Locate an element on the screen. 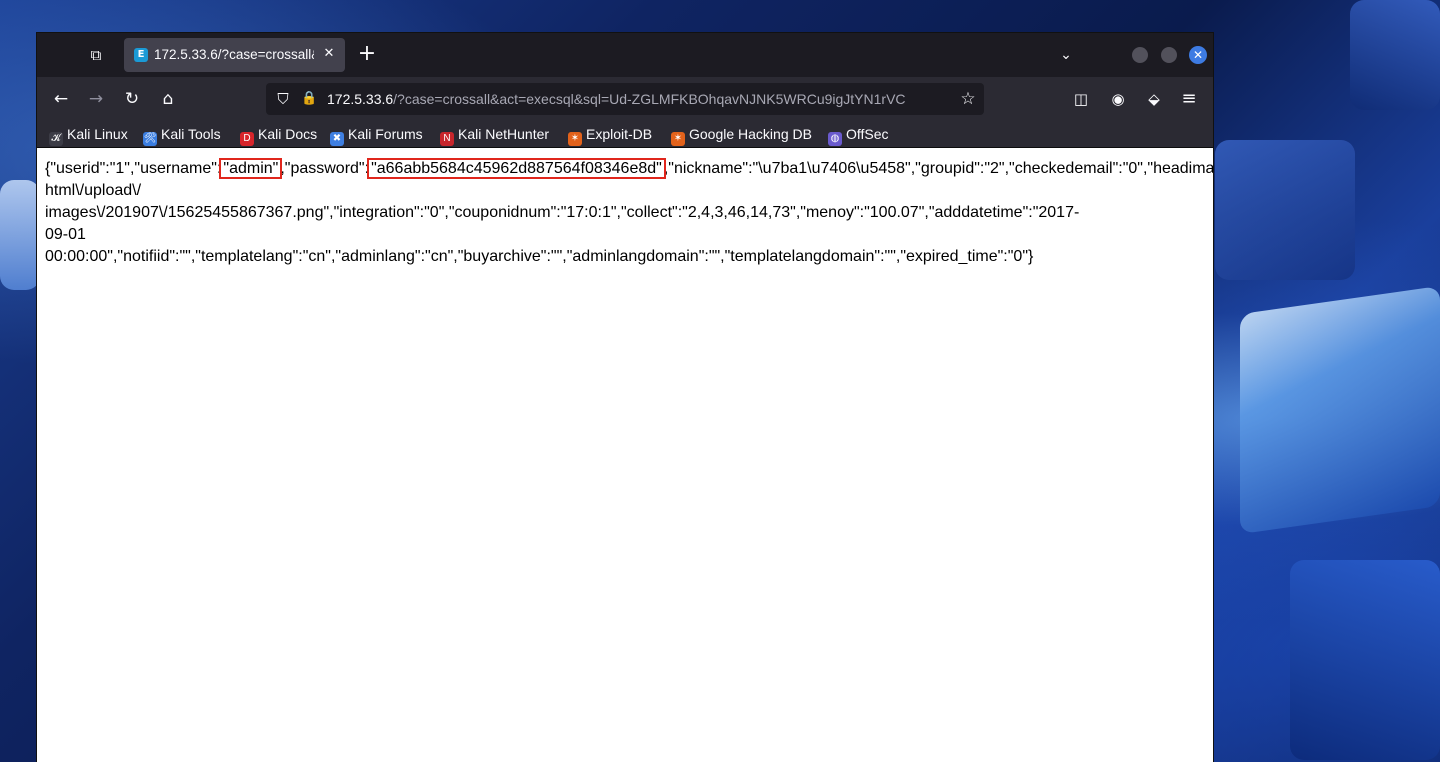 The image size is (1440, 762). bookmark-label: Kali NetHunter is located at coordinates (504, 134).